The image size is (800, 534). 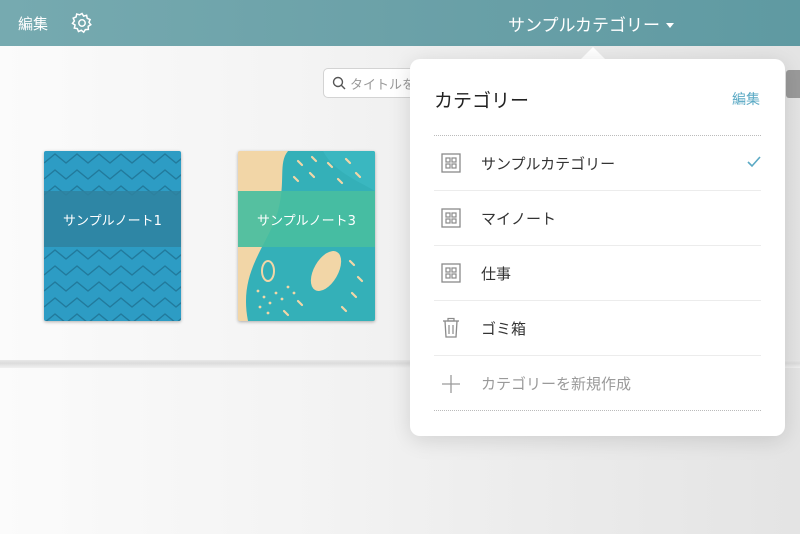 I want to click on category-item-label: 仕事, so click(x=496, y=273).